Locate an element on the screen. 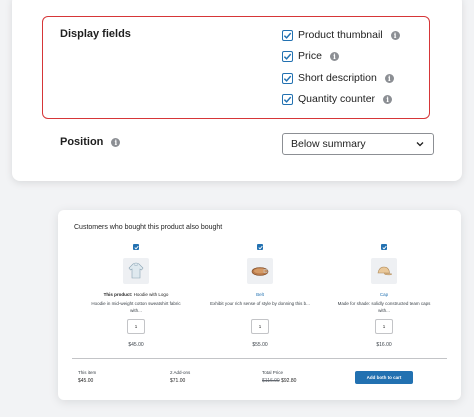 The height and width of the screenshot is (417, 474). field-product-thumbnail: Product thumbnail i is located at coordinates (341, 35).